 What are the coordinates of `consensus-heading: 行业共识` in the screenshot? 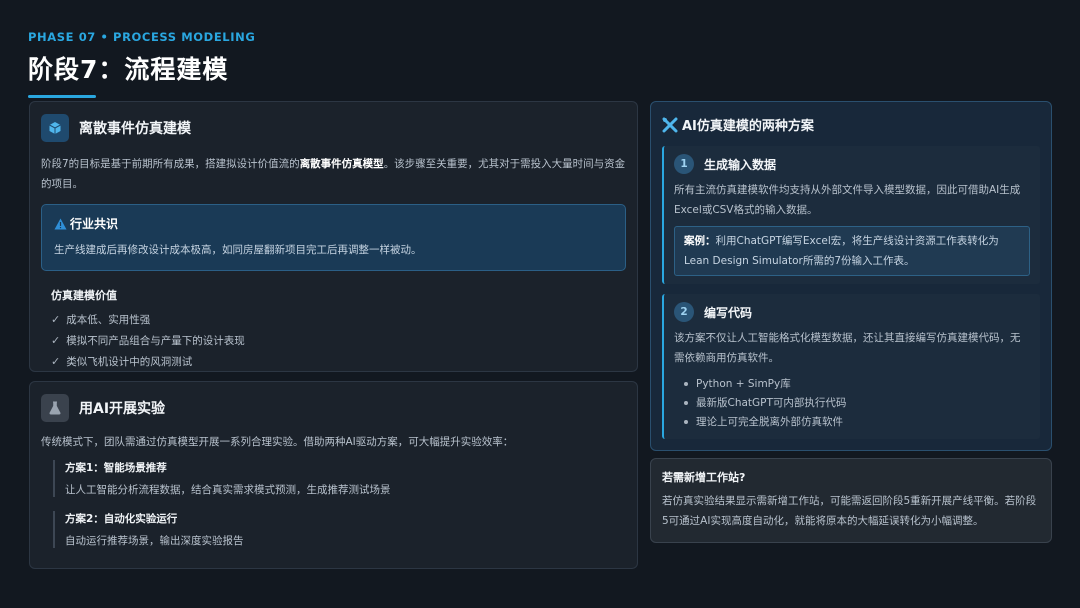 It's located at (333, 223).